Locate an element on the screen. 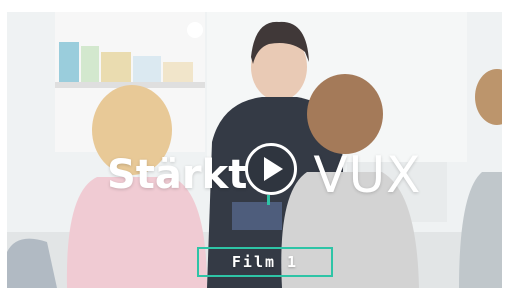 The width and height of the screenshot is (505, 289). title-right: VUX is located at coordinates (367, 175).